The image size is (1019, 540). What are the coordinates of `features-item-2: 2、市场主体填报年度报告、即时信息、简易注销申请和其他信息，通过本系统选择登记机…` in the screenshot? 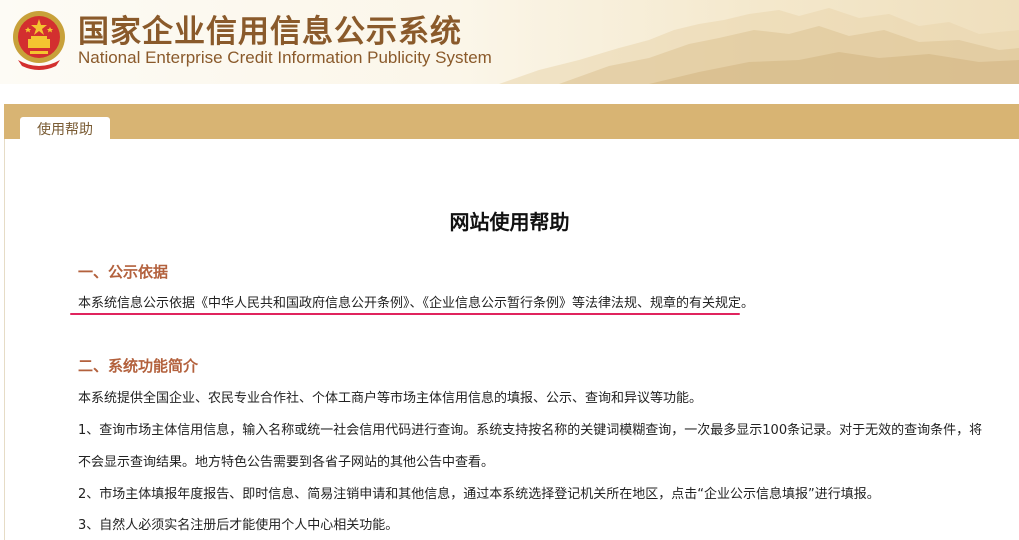 It's located at (479, 494).